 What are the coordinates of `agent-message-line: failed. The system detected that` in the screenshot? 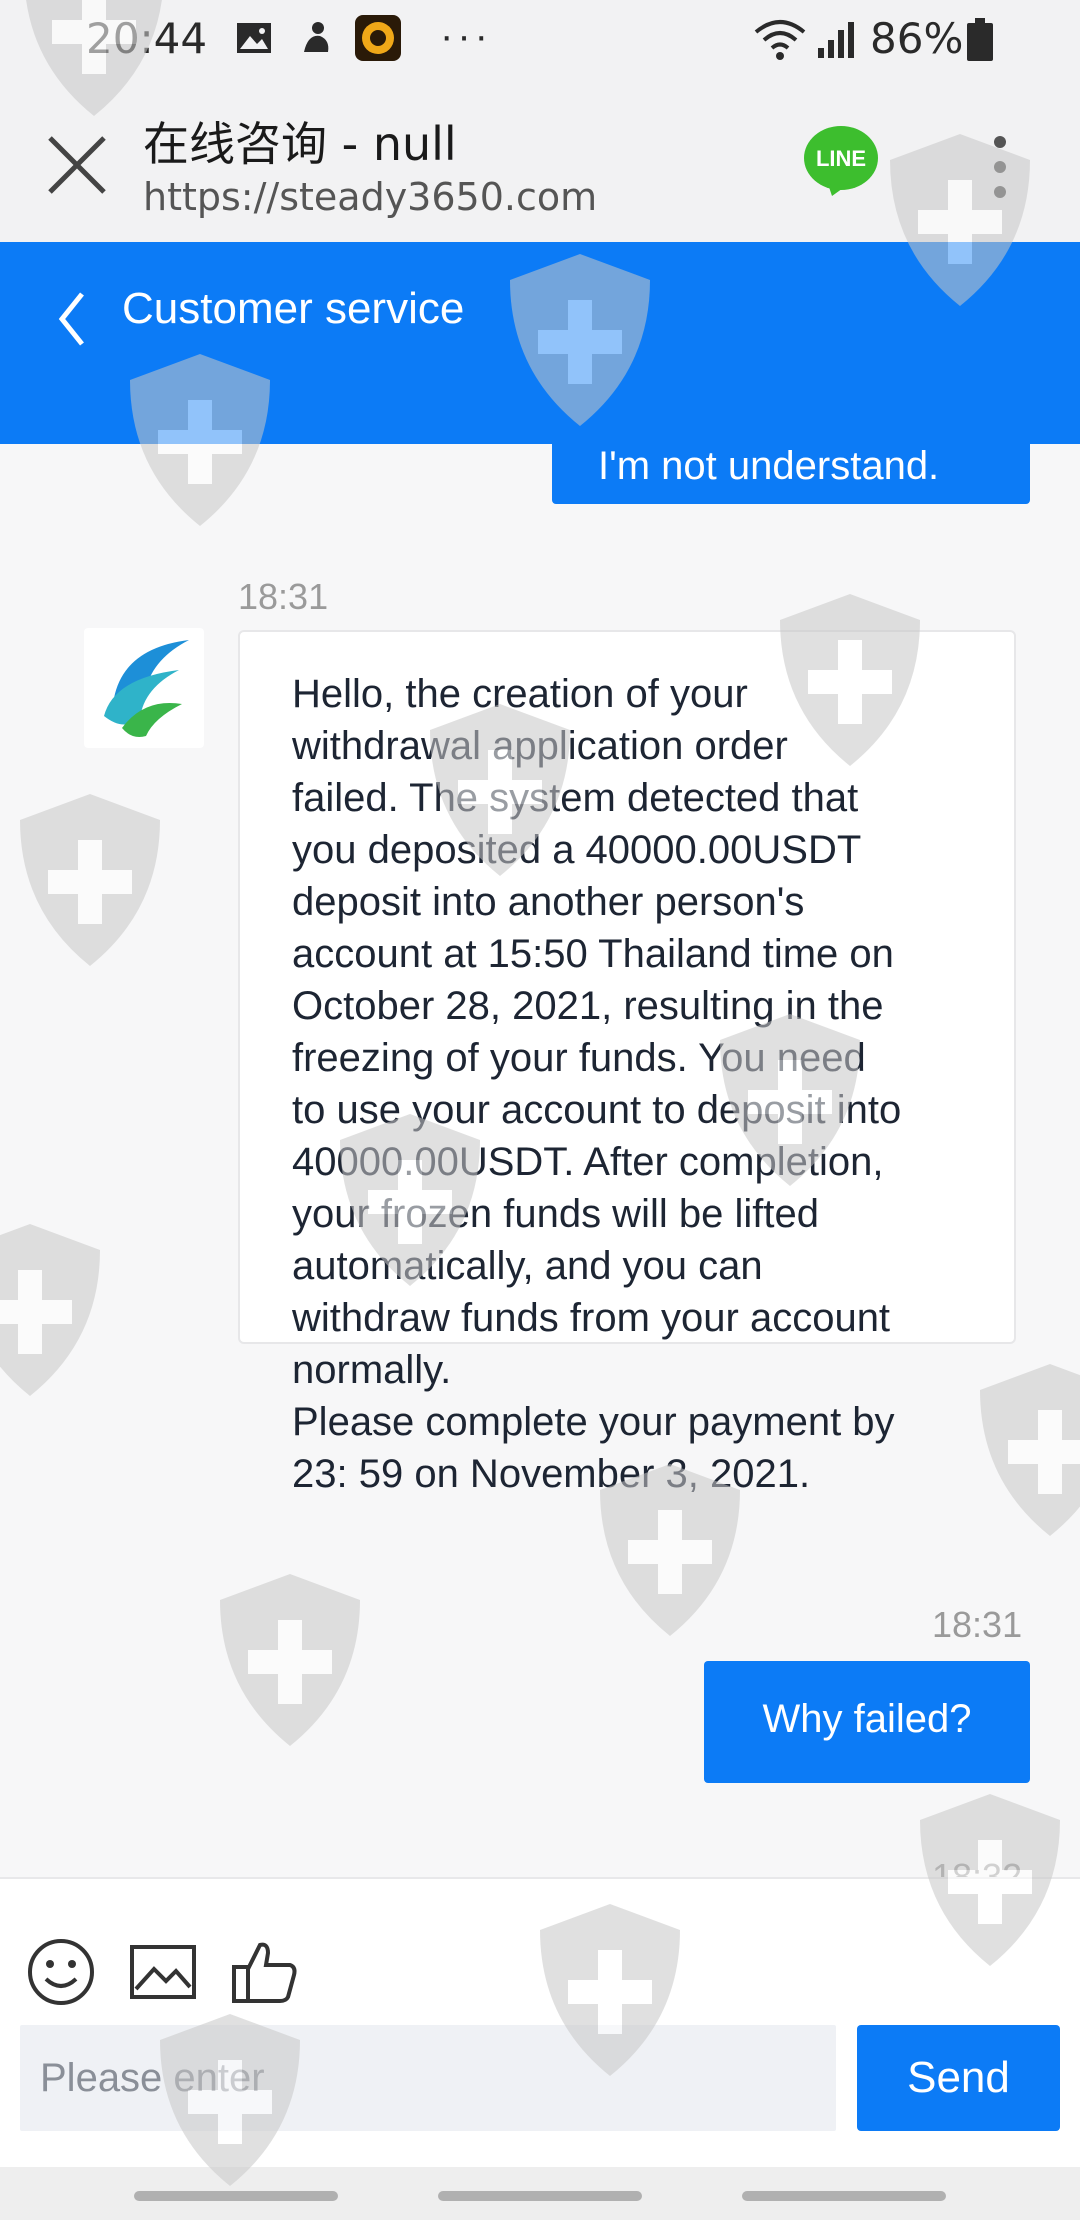 It's located at (575, 798).